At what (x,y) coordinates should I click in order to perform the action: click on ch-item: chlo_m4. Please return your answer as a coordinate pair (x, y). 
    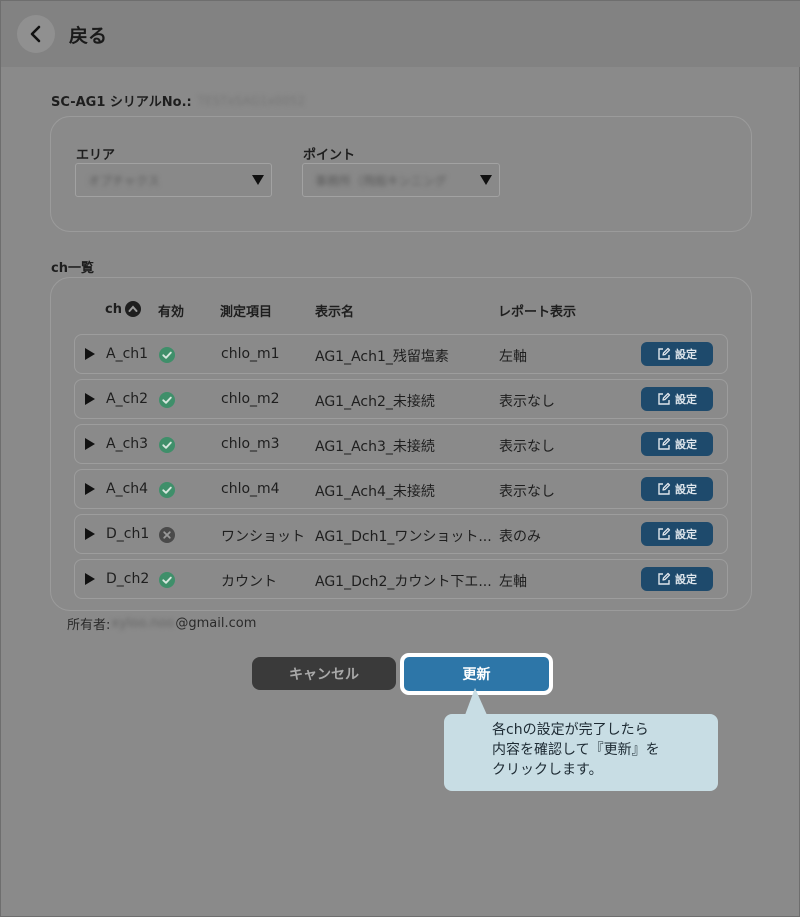
    Looking at the image, I should click on (250, 489).